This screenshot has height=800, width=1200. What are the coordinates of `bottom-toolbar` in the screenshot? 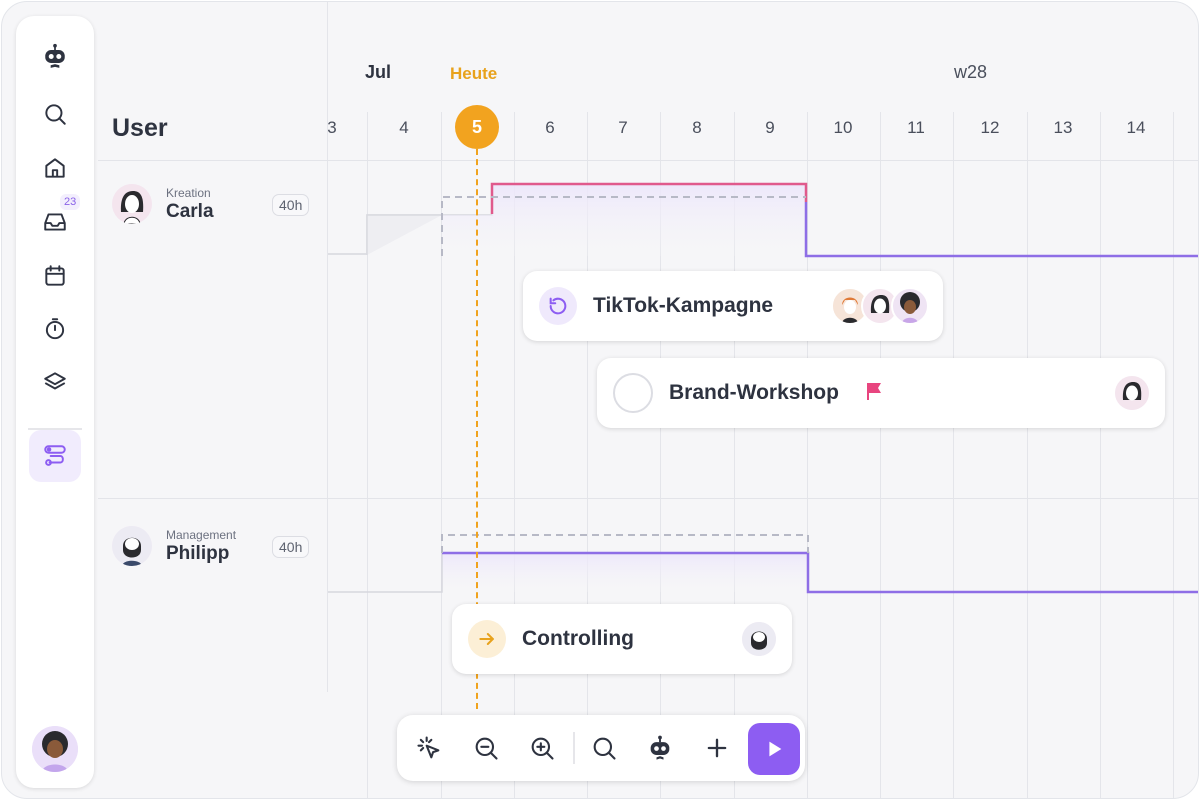 It's located at (601, 748).